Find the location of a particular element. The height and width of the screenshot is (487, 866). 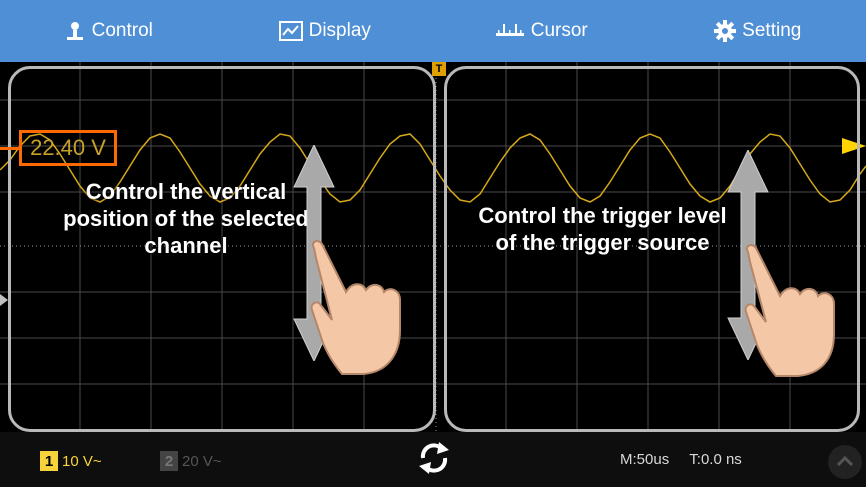

hand-pointer-icon-left is located at coordinates (355, 307).